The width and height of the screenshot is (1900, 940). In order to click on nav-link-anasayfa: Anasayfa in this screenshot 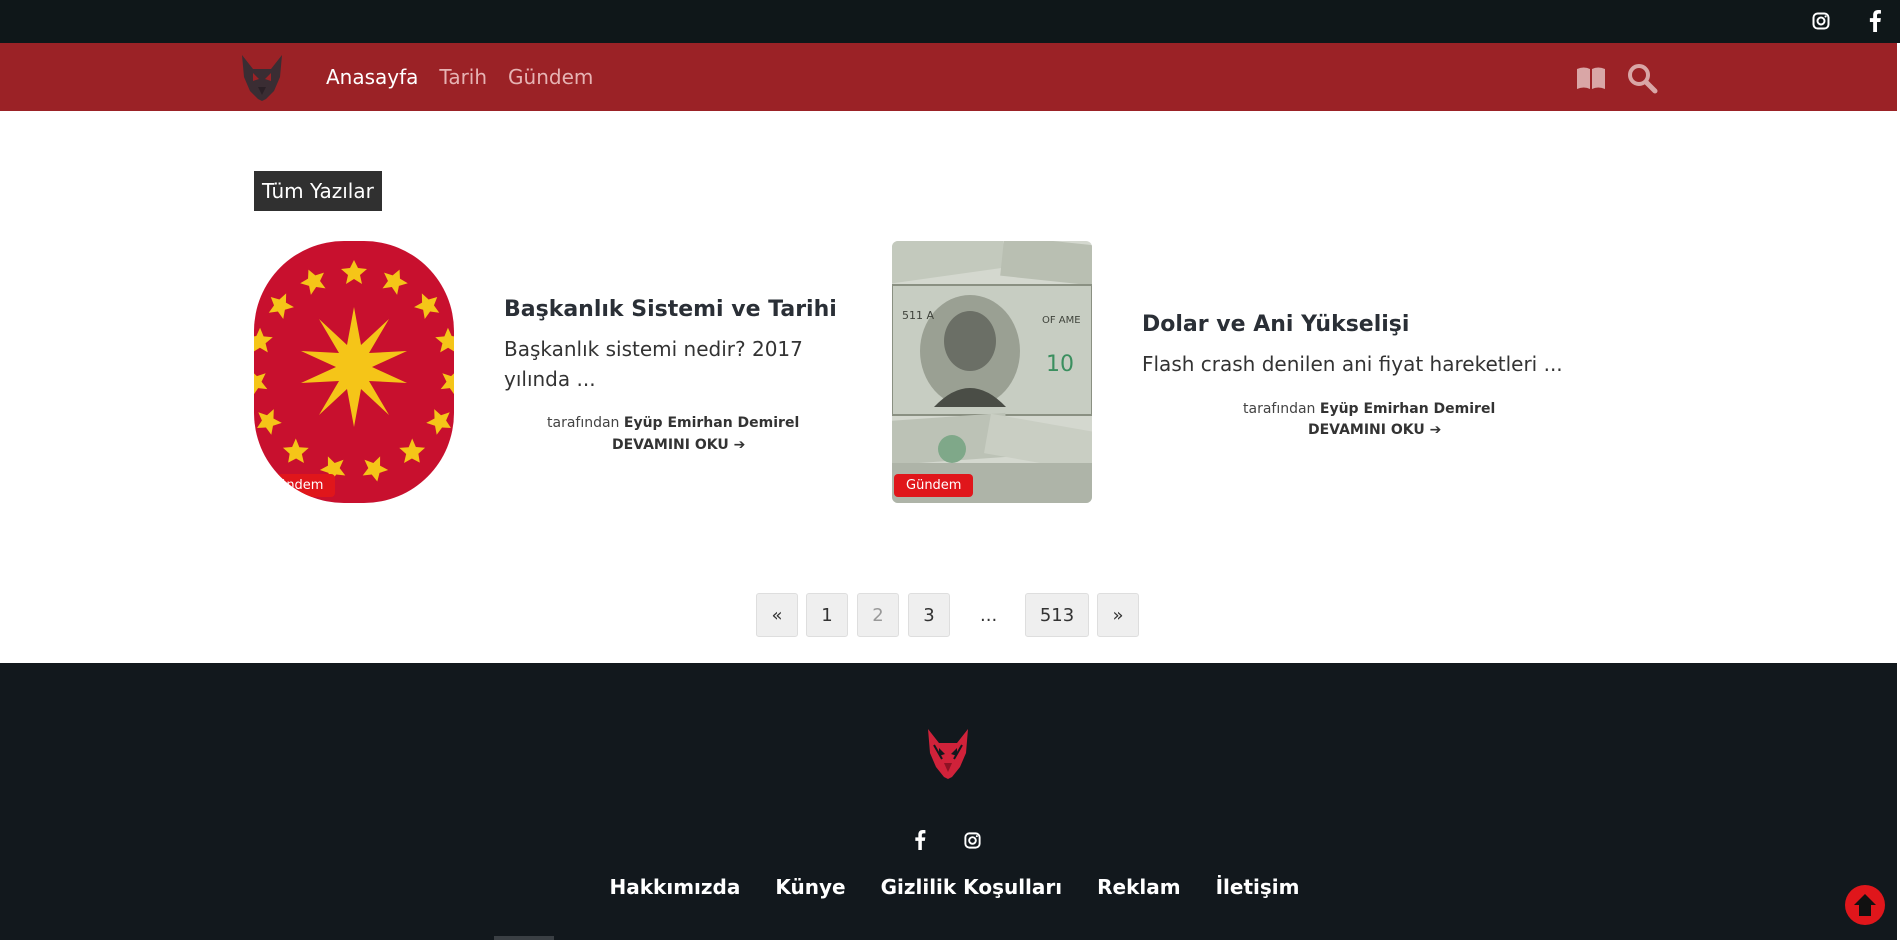, I will do `click(372, 77)`.